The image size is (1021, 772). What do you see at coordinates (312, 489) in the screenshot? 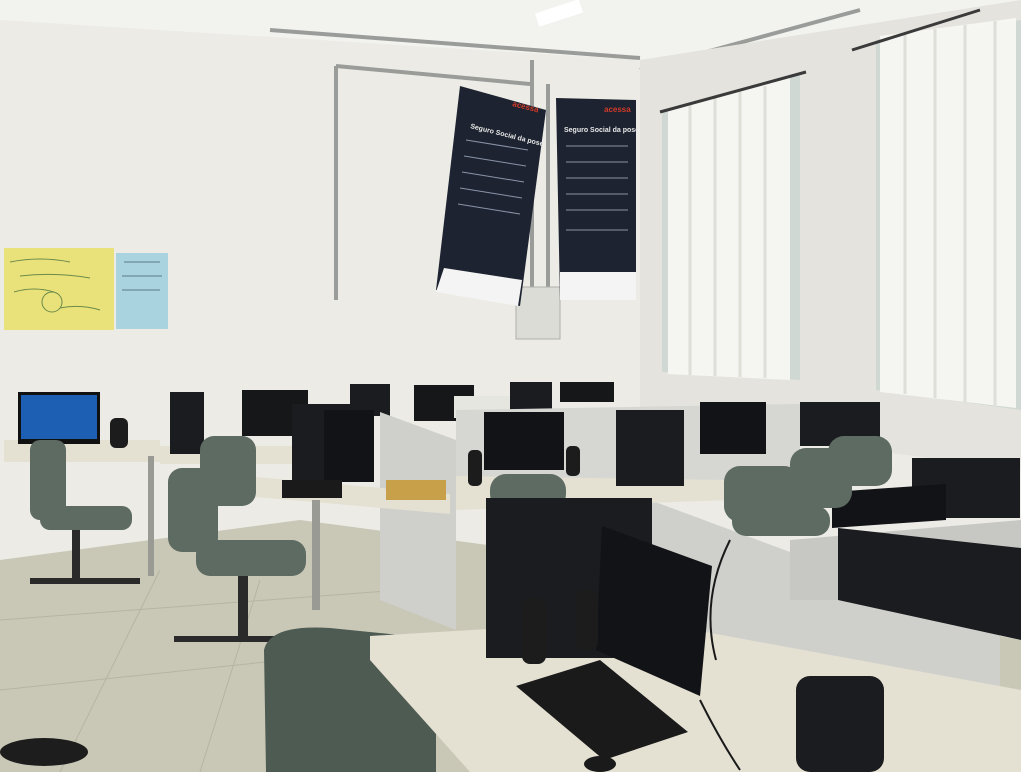
I see `keyboard-middle` at bounding box center [312, 489].